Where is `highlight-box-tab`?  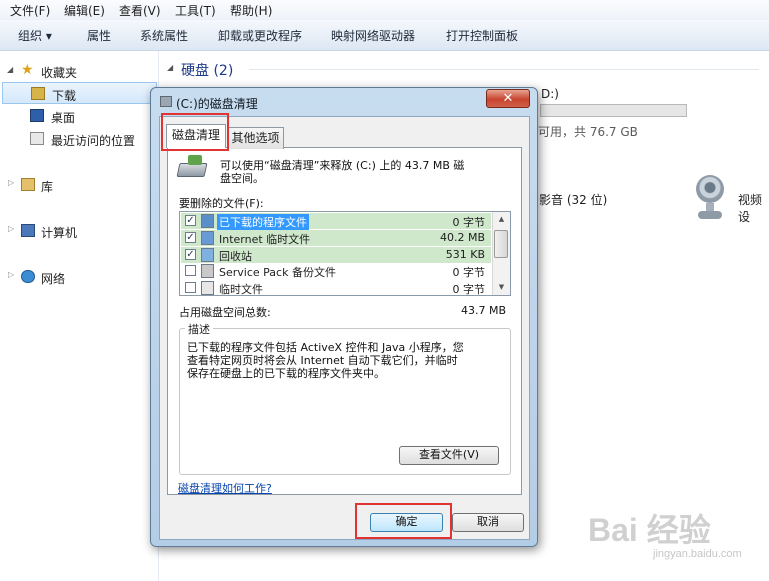
highlight-box-tab is located at coordinates (195, 132).